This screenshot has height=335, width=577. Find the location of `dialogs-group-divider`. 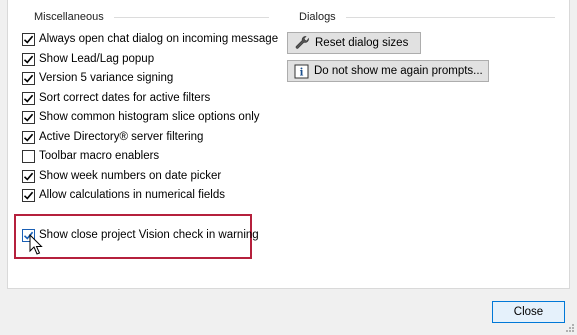

dialogs-group-divider is located at coordinates (450, 17).